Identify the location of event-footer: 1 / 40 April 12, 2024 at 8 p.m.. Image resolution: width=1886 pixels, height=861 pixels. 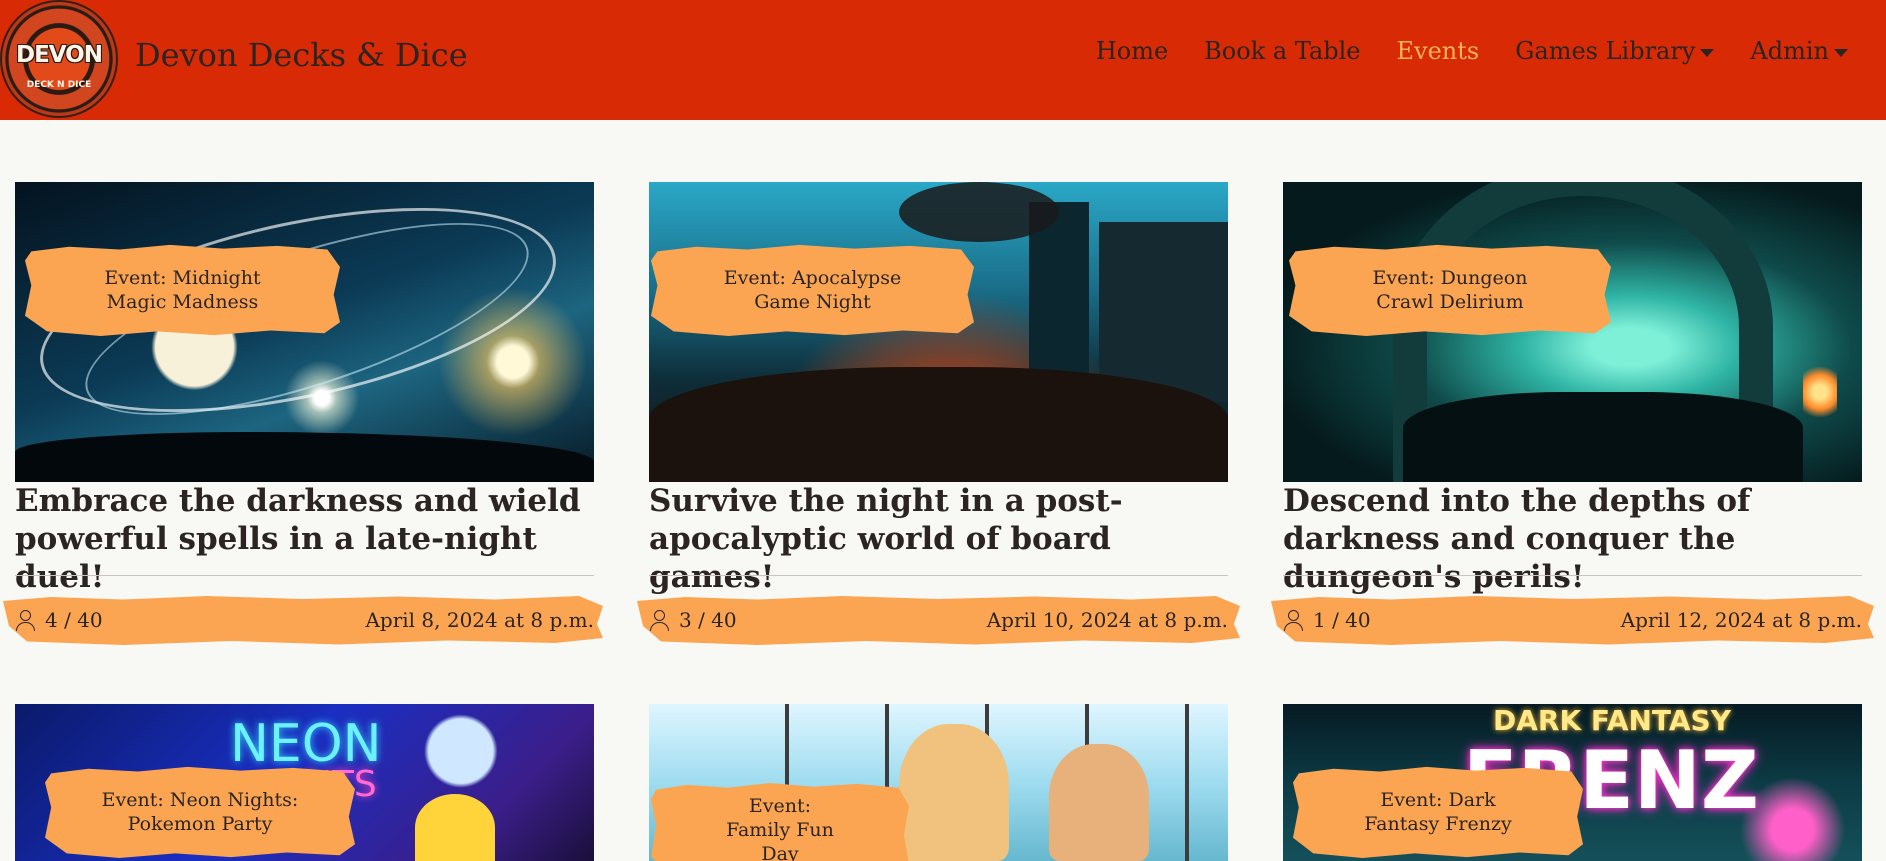
(1572, 620).